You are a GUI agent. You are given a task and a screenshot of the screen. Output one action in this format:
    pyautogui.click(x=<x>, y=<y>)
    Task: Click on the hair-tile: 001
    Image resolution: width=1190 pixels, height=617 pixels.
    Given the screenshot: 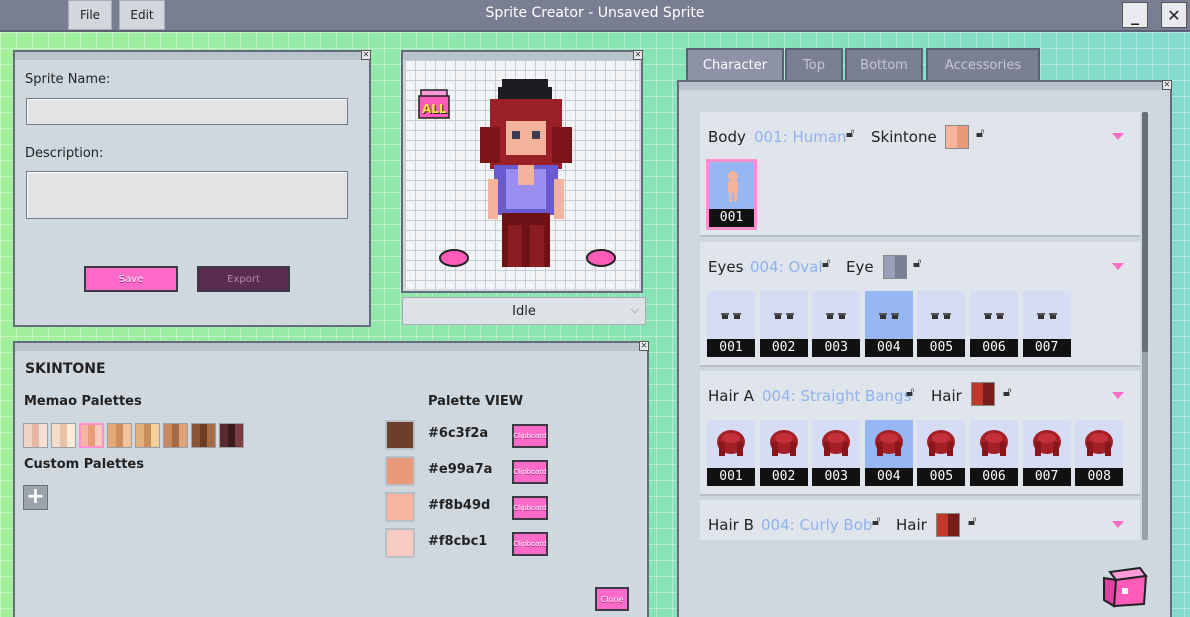 What is the action you would take?
    pyautogui.click(x=731, y=453)
    